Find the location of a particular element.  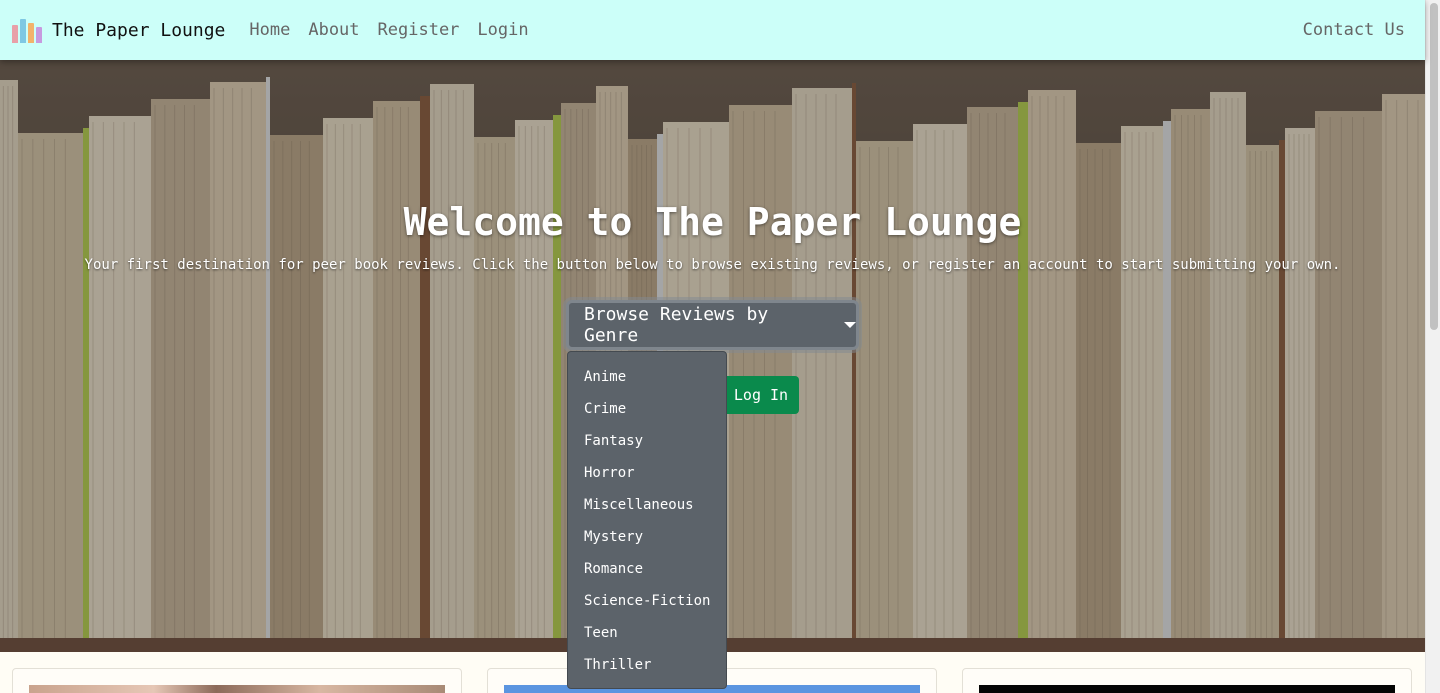

genre-item-romance: Romance is located at coordinates (647, 569).